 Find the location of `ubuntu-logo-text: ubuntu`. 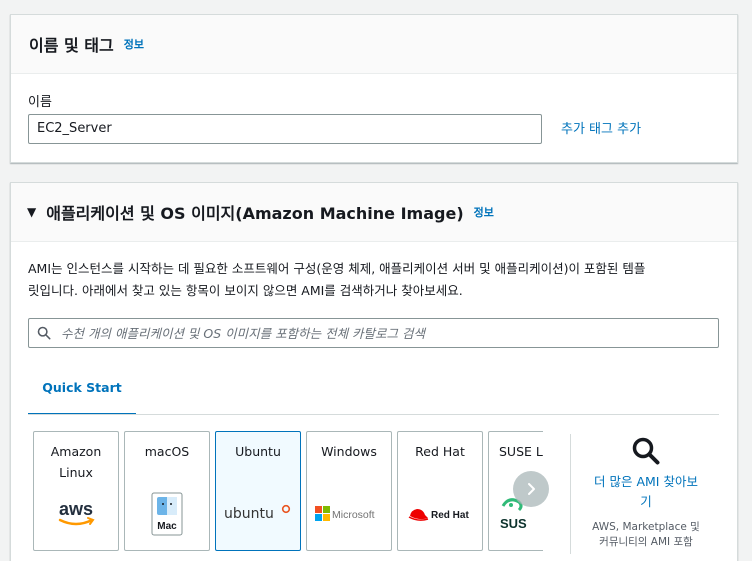

ubuntu-logo-text: ubuntu is located at coordinates (249, 514).